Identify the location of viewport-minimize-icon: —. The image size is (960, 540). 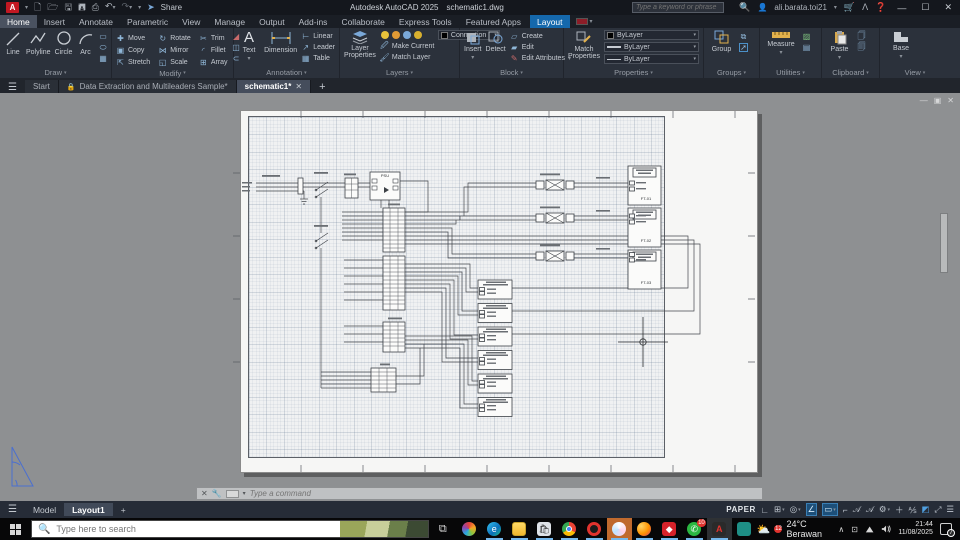
(924, 100).